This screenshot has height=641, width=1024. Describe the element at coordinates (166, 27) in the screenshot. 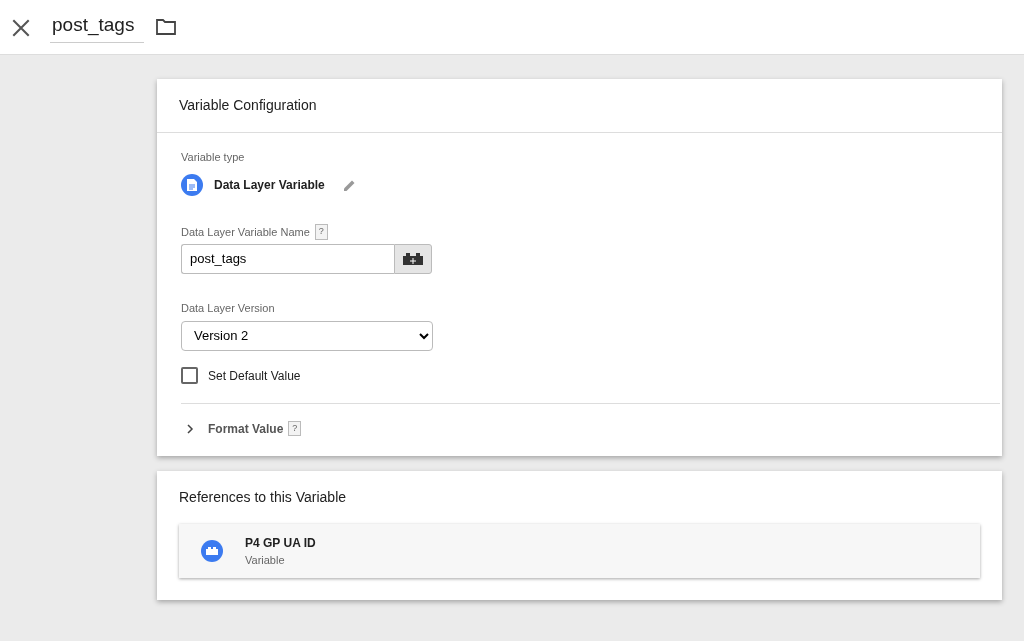

I see `folder-icon` at that location.